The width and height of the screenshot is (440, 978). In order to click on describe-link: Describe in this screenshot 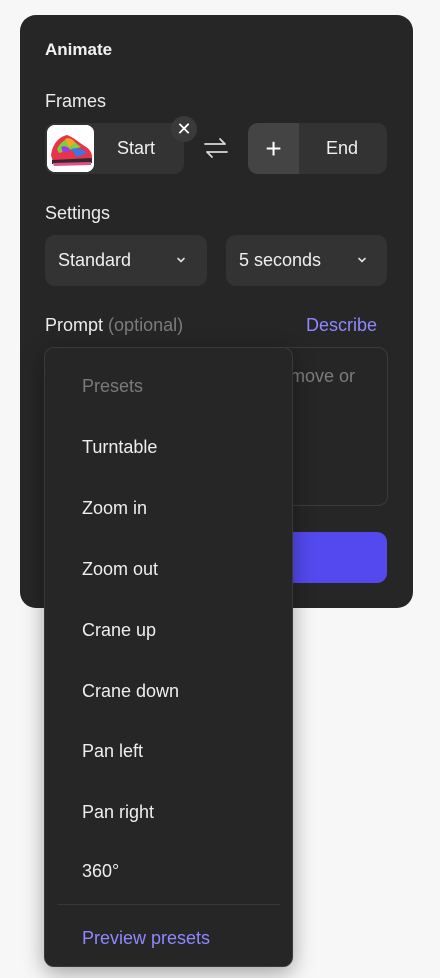, I will do `click(341, 325)`.